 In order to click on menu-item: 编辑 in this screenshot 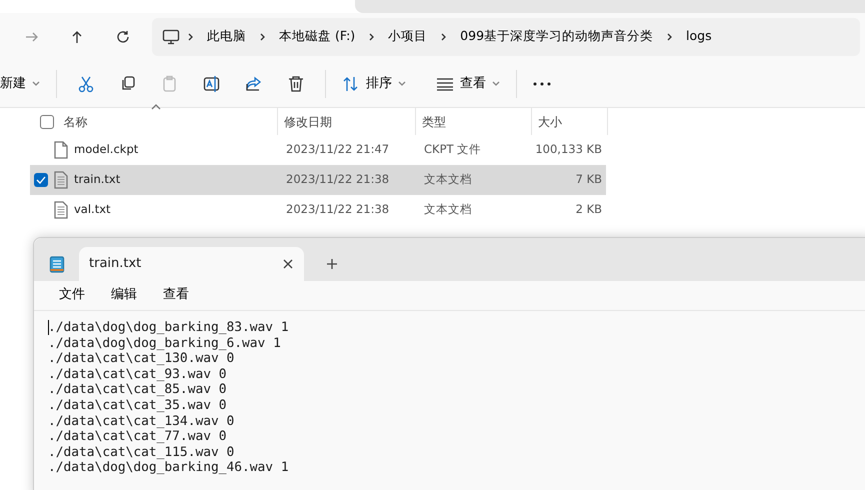, I will do `click(124, 295)`.